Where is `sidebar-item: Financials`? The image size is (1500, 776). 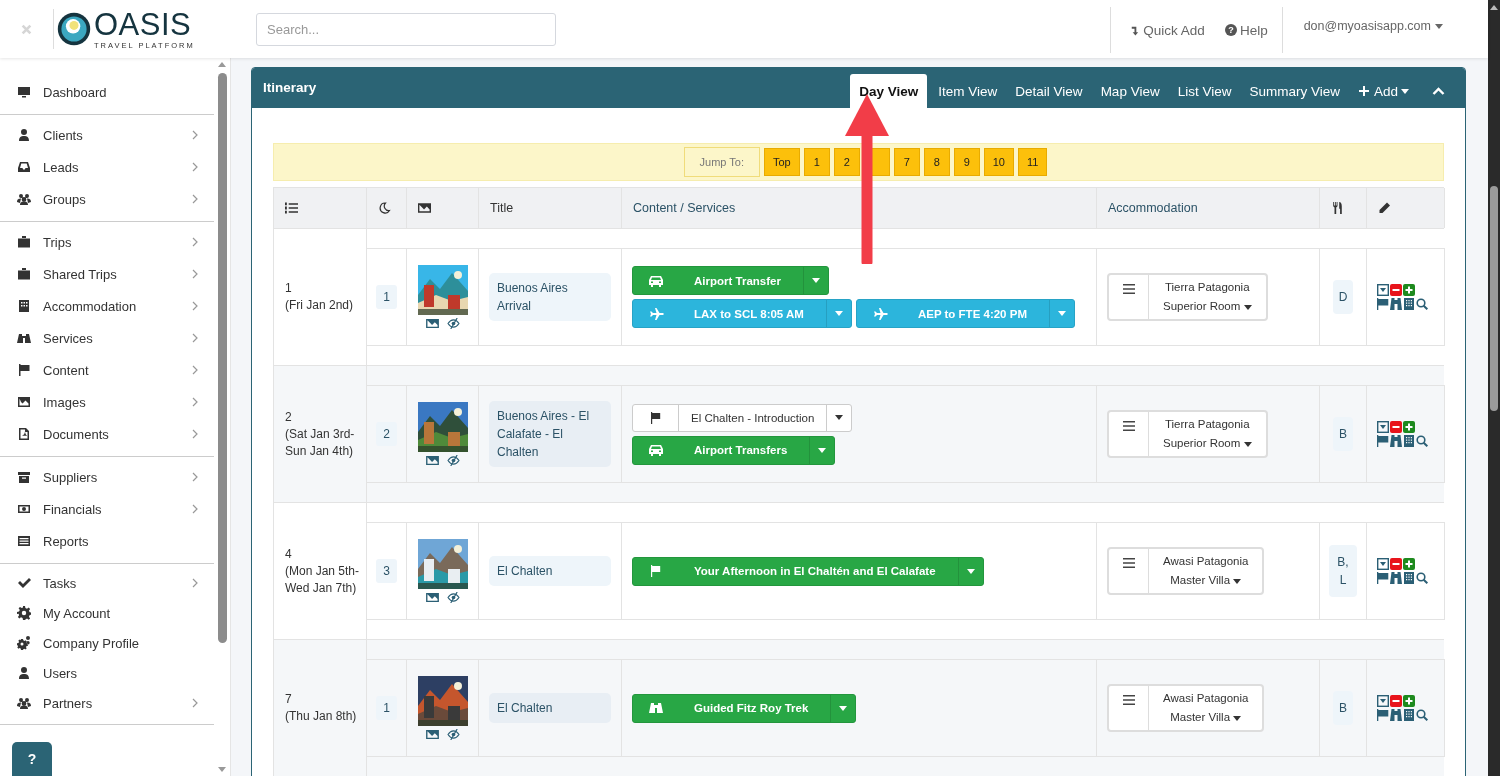 sidebar-item: Financials is located at coordinates (107, 509).